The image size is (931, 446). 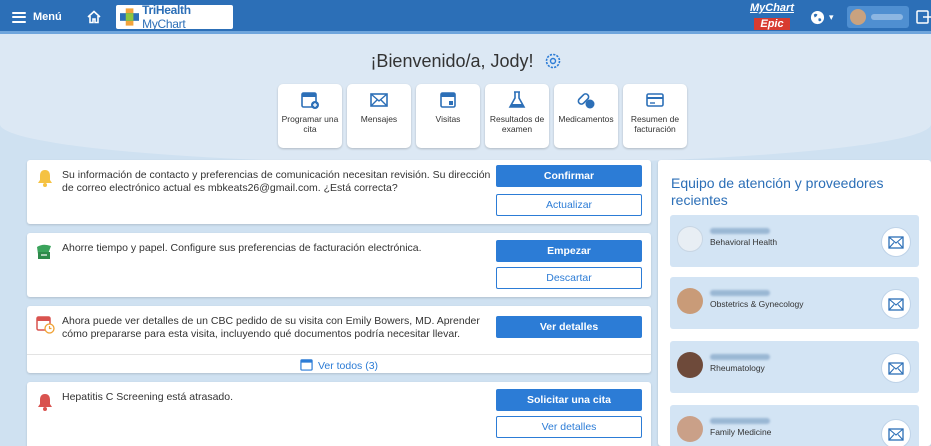 I want to click on update-button: Actualizar, so click(x=569, y=205).